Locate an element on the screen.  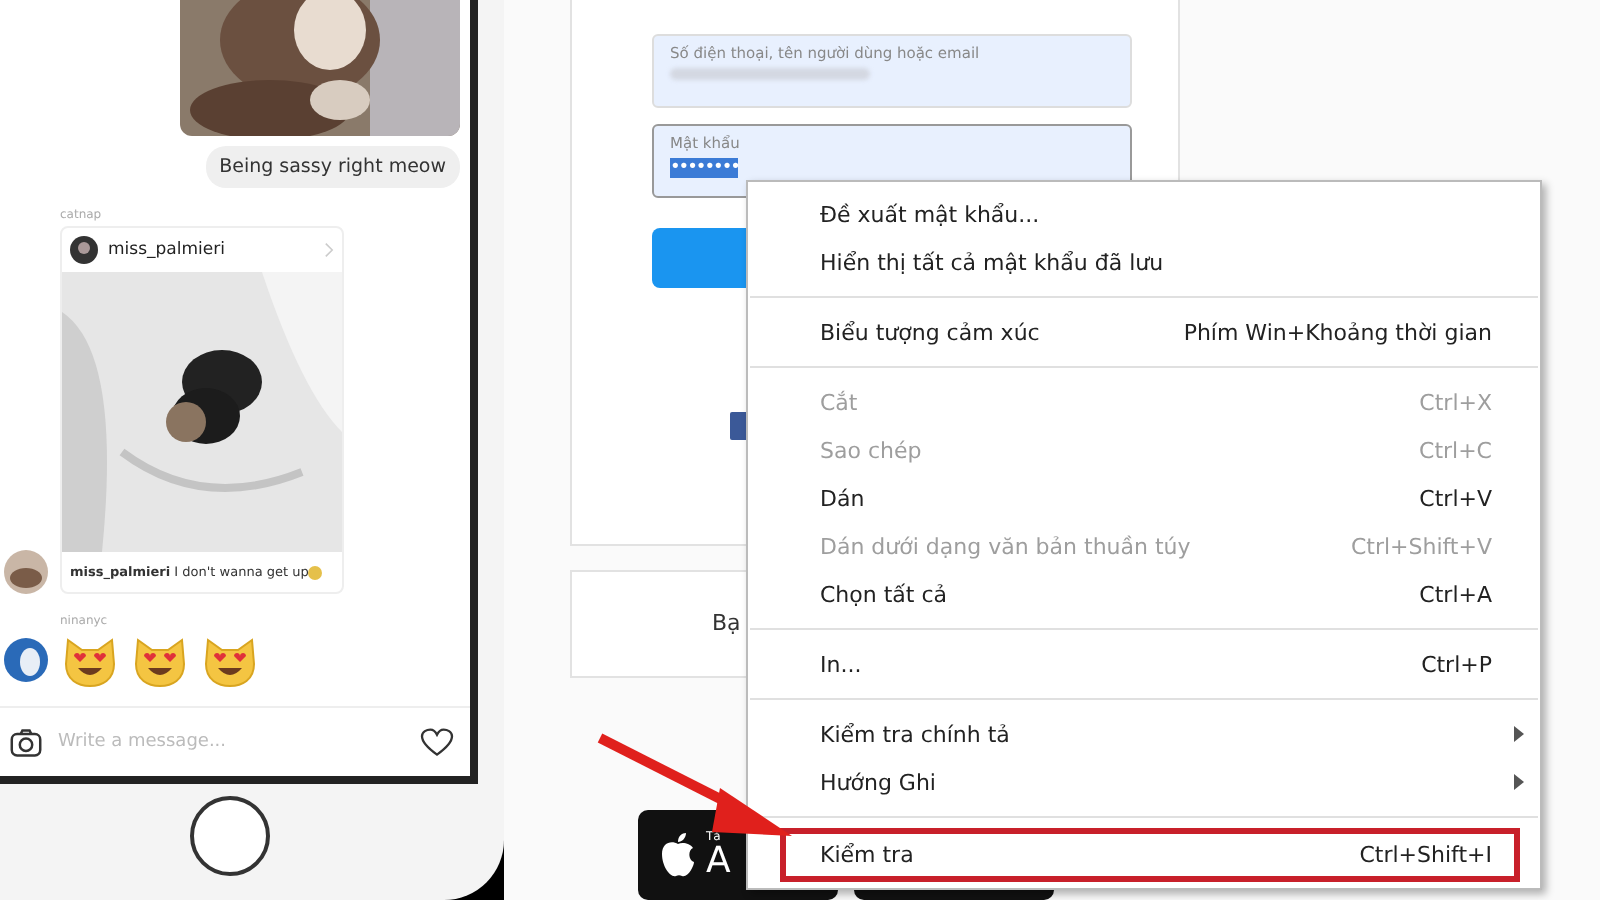
menu-item: Biểu tượng cảm xúc Phím Win+Khoảng thời gian is located at coordinates (1144, 332).